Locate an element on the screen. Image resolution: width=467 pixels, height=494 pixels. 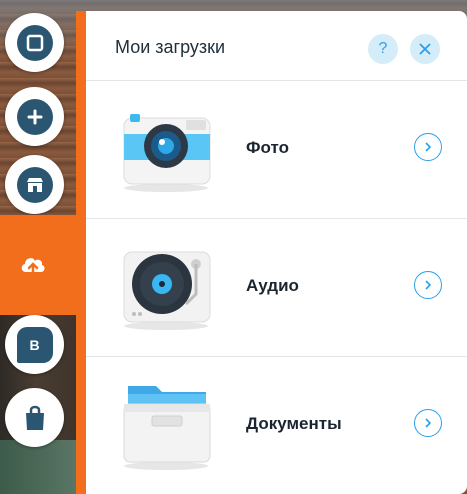
blog-icon: B is located at coordinates (34, 344).